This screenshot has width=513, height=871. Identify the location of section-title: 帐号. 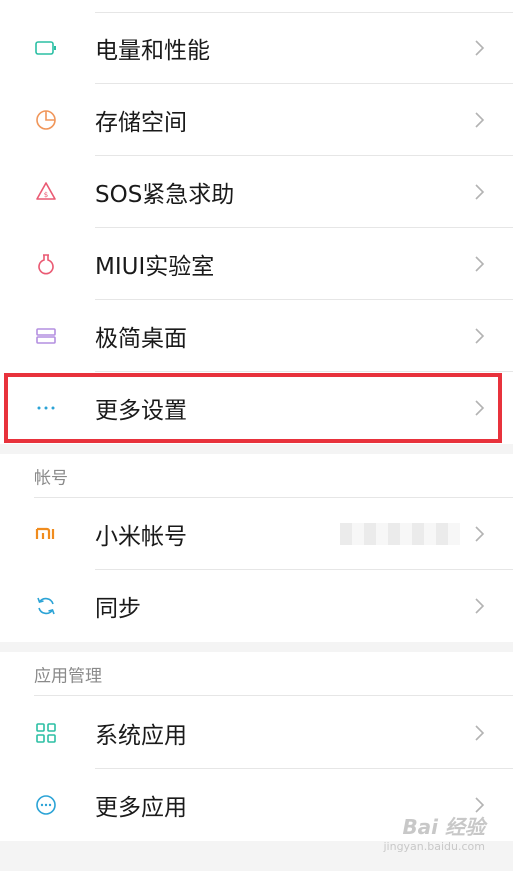
(51, 478).